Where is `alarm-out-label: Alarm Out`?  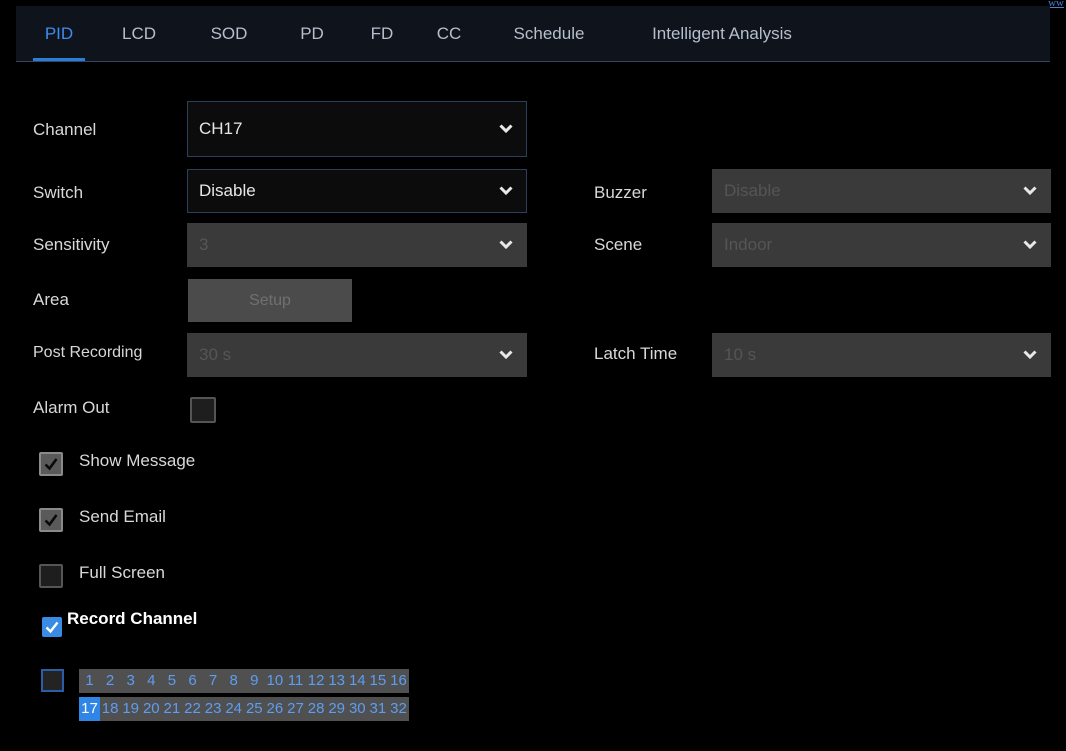
alarm-out-label: Alarm Out is located at coordinates (71, 407).